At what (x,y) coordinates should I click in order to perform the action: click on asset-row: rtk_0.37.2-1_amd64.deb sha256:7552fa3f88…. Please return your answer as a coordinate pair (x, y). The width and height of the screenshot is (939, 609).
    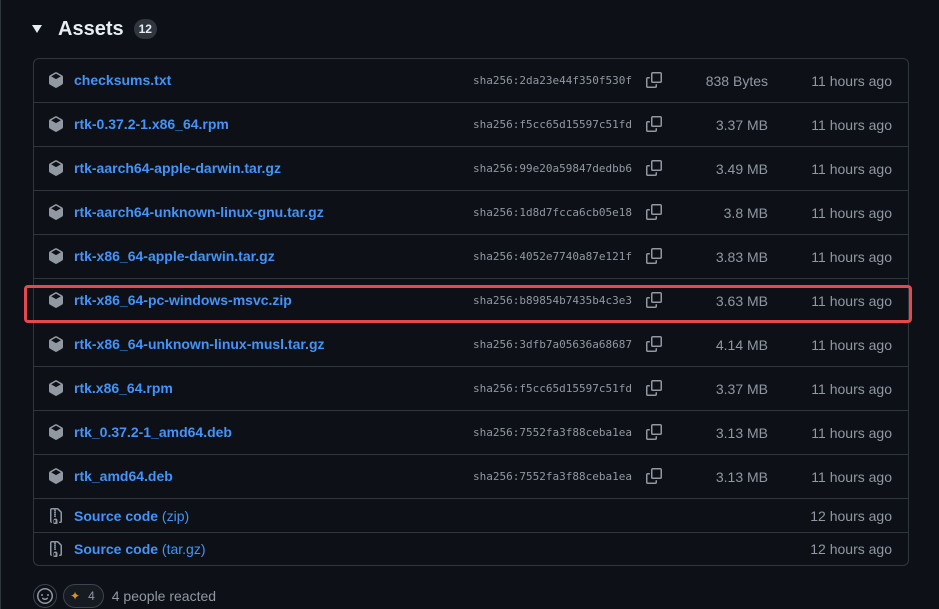
    Looking at the image, I should click on (471, 433).